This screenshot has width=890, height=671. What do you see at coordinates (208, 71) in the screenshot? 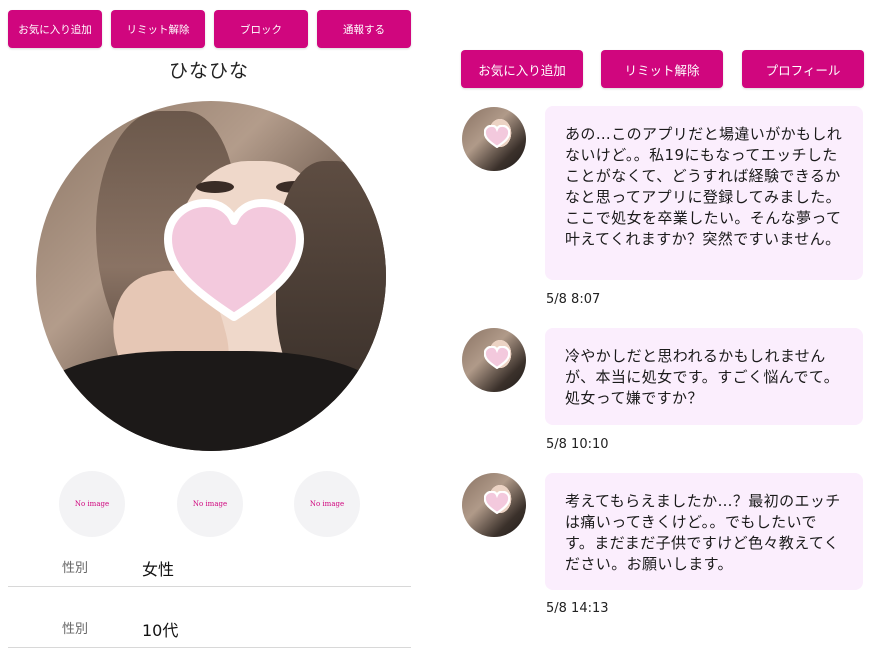
I see `profile-name: ひなひな` at bounding box center [208, 71].